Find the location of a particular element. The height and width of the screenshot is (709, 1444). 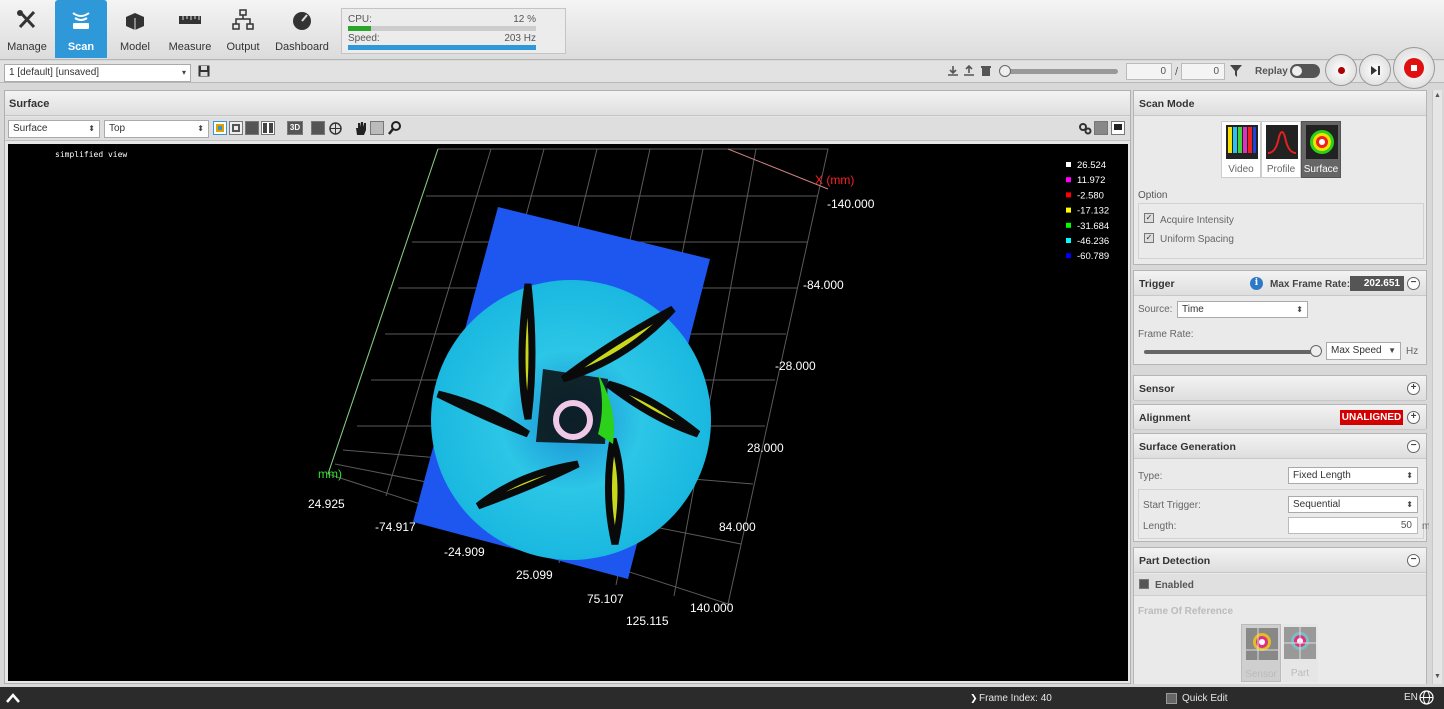

record-button is located at coordinates (1341, 70).